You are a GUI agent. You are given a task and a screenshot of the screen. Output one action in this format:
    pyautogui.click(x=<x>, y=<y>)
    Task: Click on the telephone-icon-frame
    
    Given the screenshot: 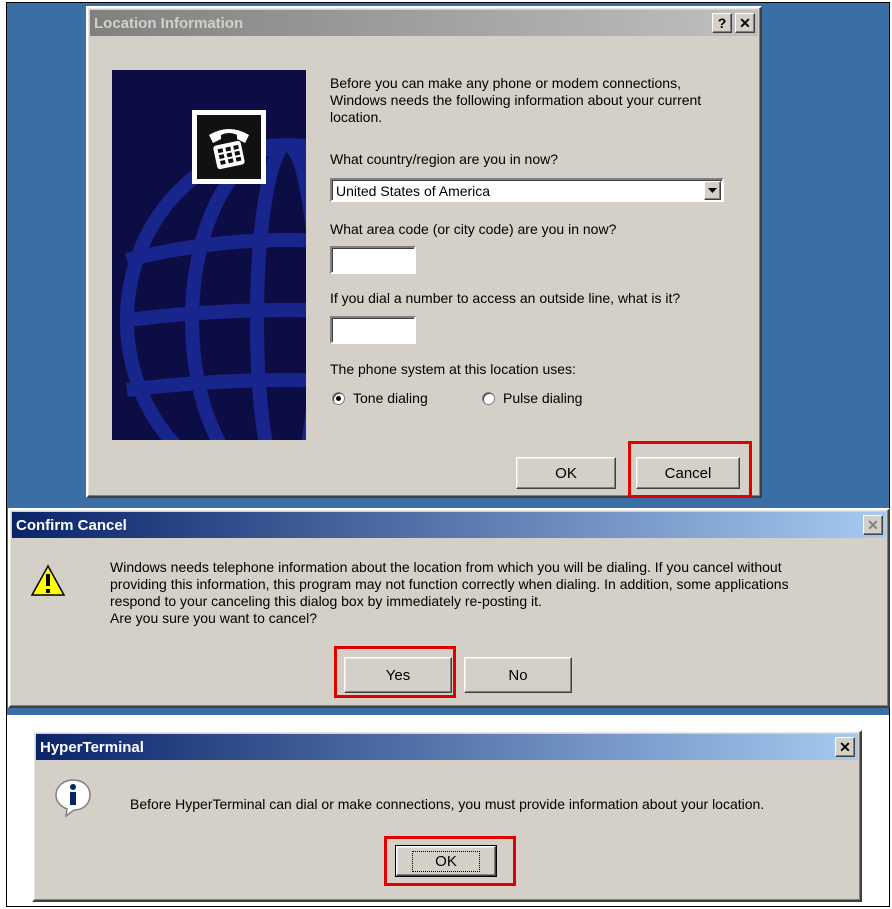 What is the action you would take?
    pyautogui.click(x=229, y=147)
    